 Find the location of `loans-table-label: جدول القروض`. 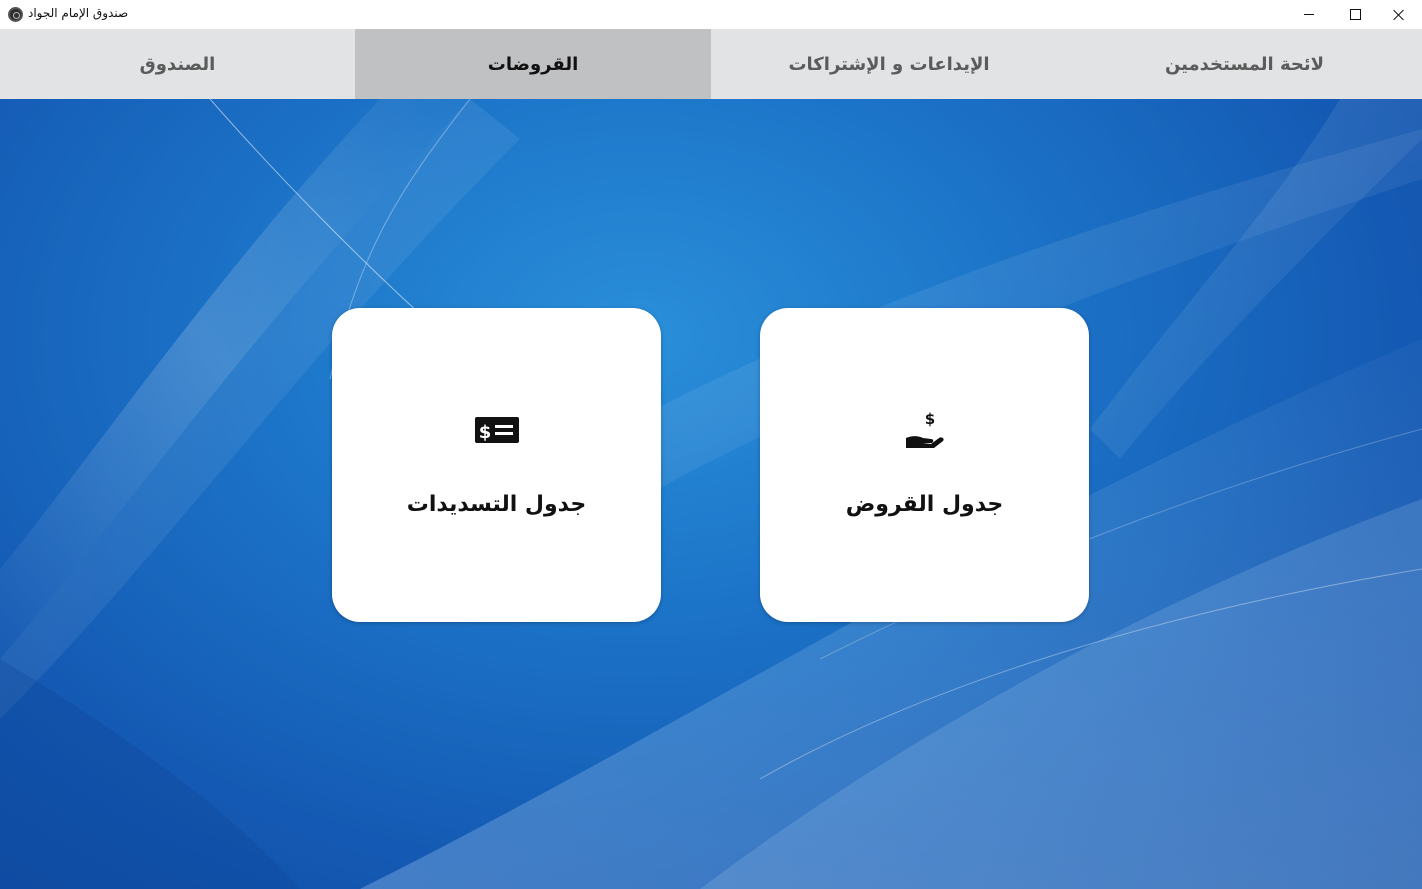

loans-table-label: جدول القروض is located at coordinates (924, 504).